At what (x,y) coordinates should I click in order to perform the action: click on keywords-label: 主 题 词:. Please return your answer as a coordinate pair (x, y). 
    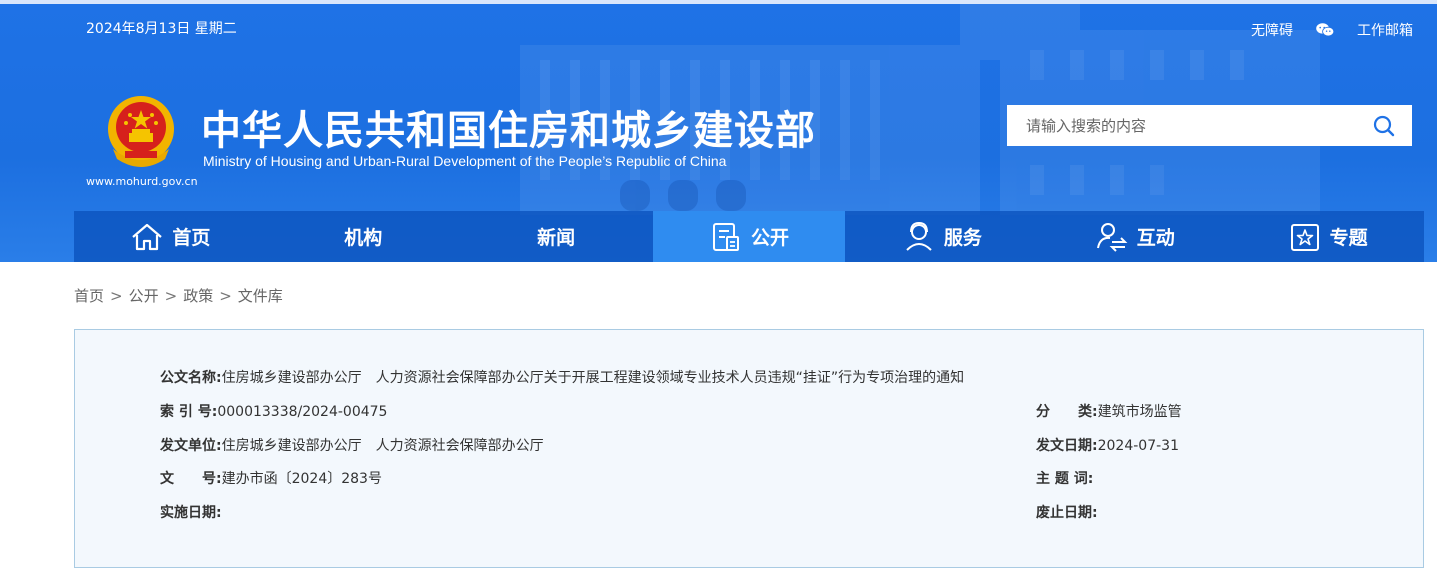
    Looking at the image, I should click on (1065, 479).